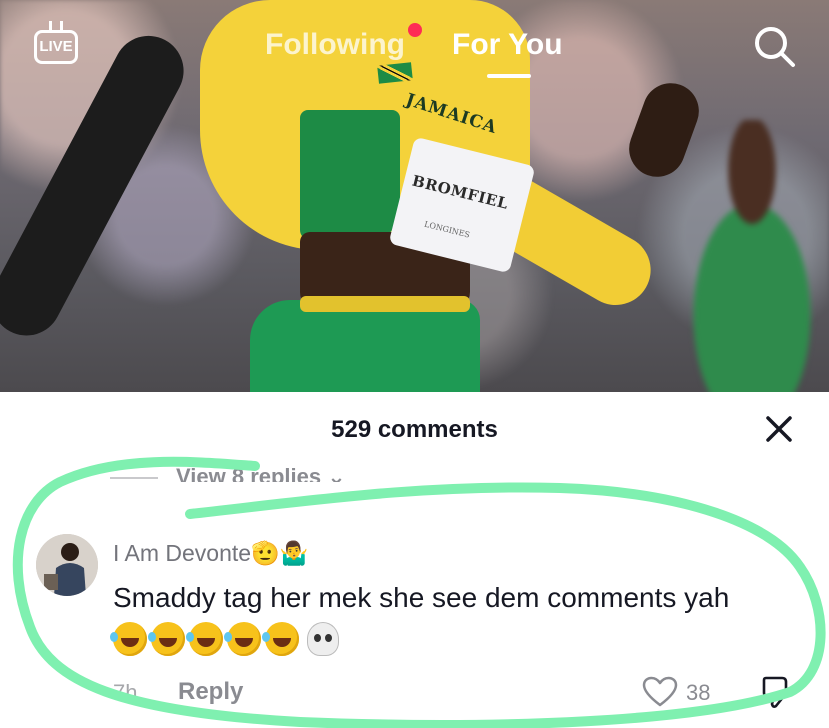 The image size is (829, 728). What do you see at coordinates (460, 192) in the screenshot?
I see `bib-name: BROMFIEL` at bounding box center [460, 192].